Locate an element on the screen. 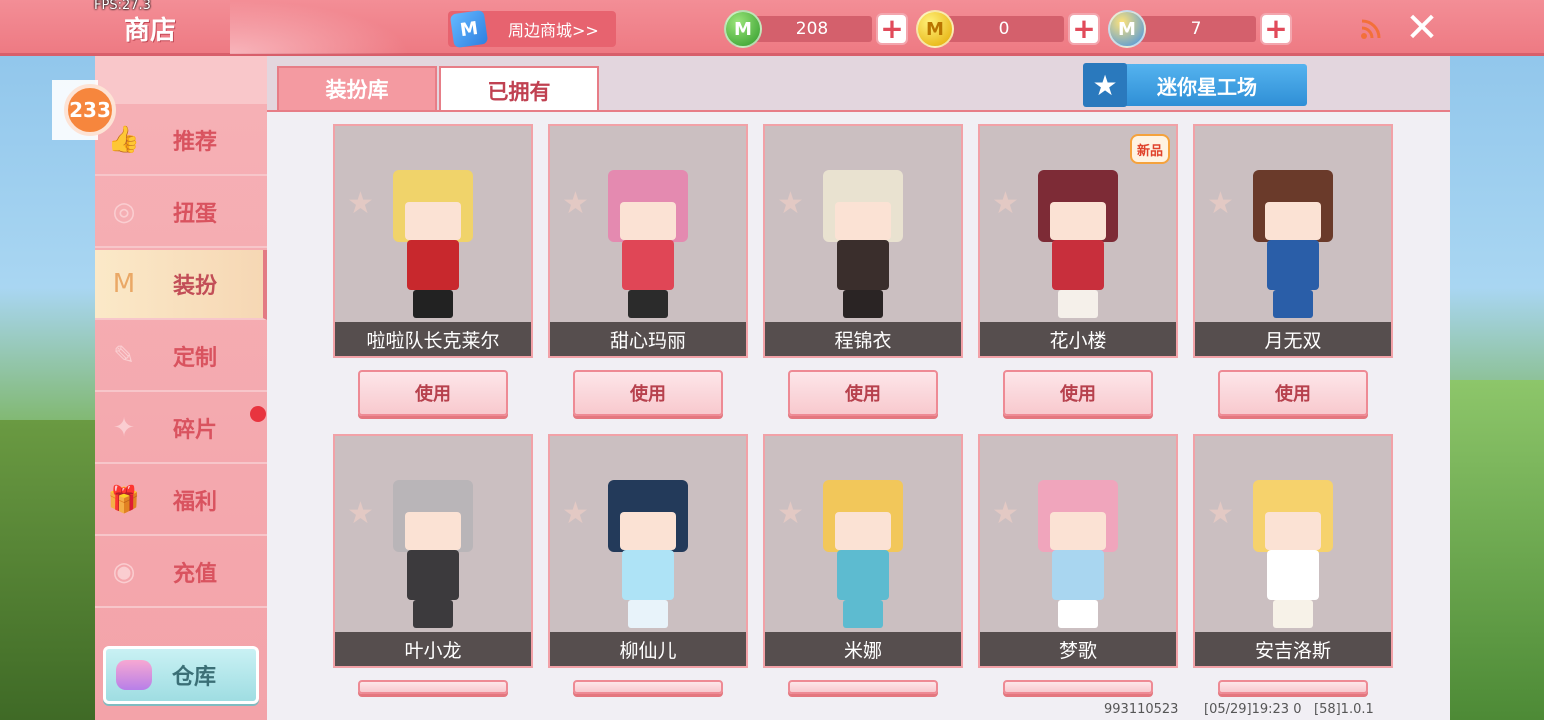 Image resolution: width=1544 pixels, height=720 pixels. outfit-card: ★ 安吉洛斯 is located at coordinates (1293, 551).